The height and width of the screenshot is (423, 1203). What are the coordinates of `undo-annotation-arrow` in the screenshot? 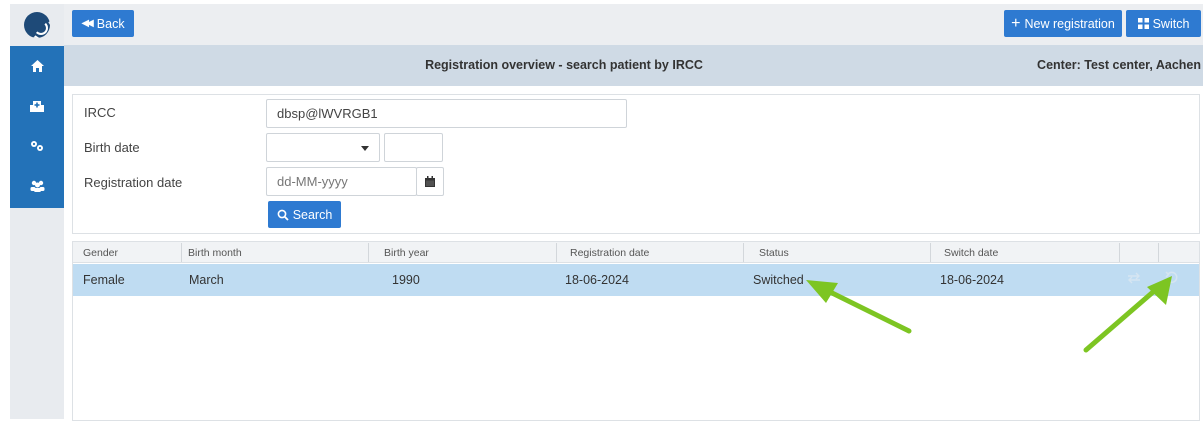 It's located at (1127, 314).